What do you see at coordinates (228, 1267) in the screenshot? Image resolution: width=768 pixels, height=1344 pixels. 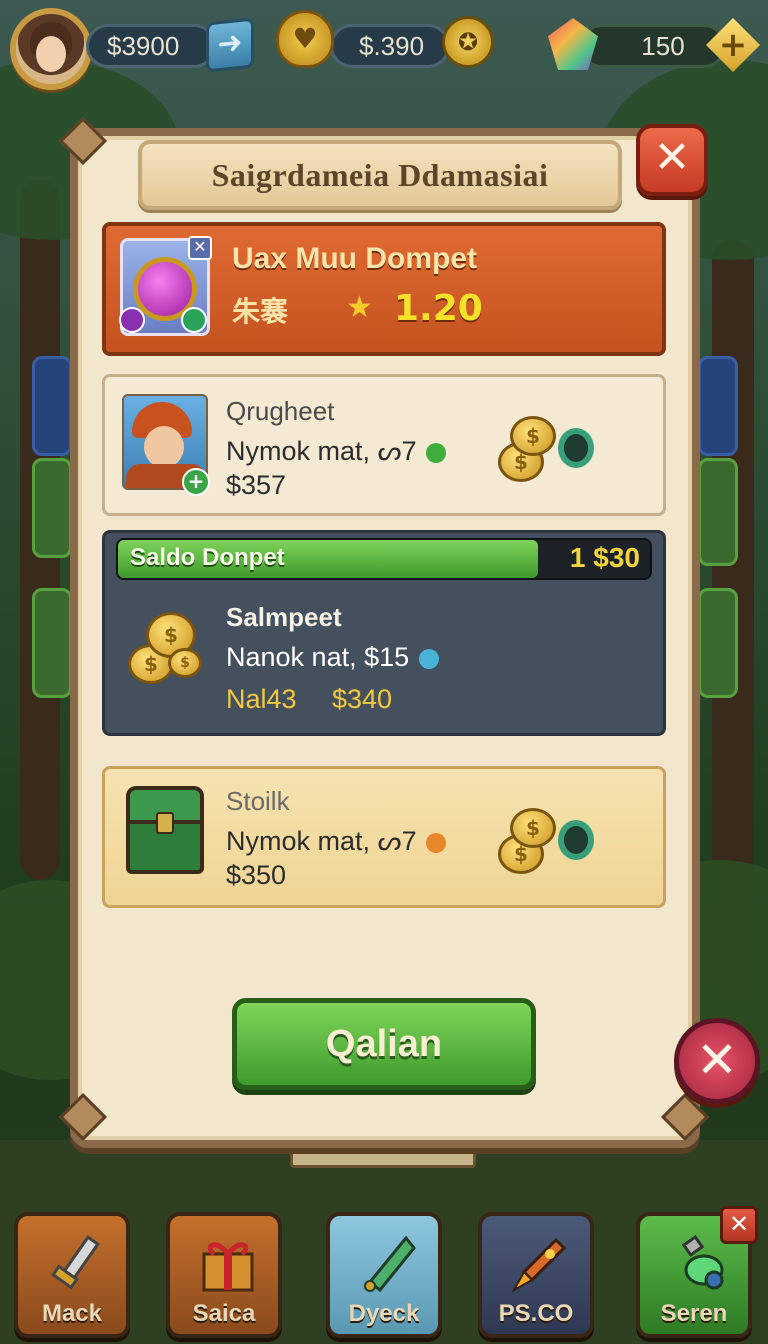 I see `gift-icon` at bounding box center [228, 1267].